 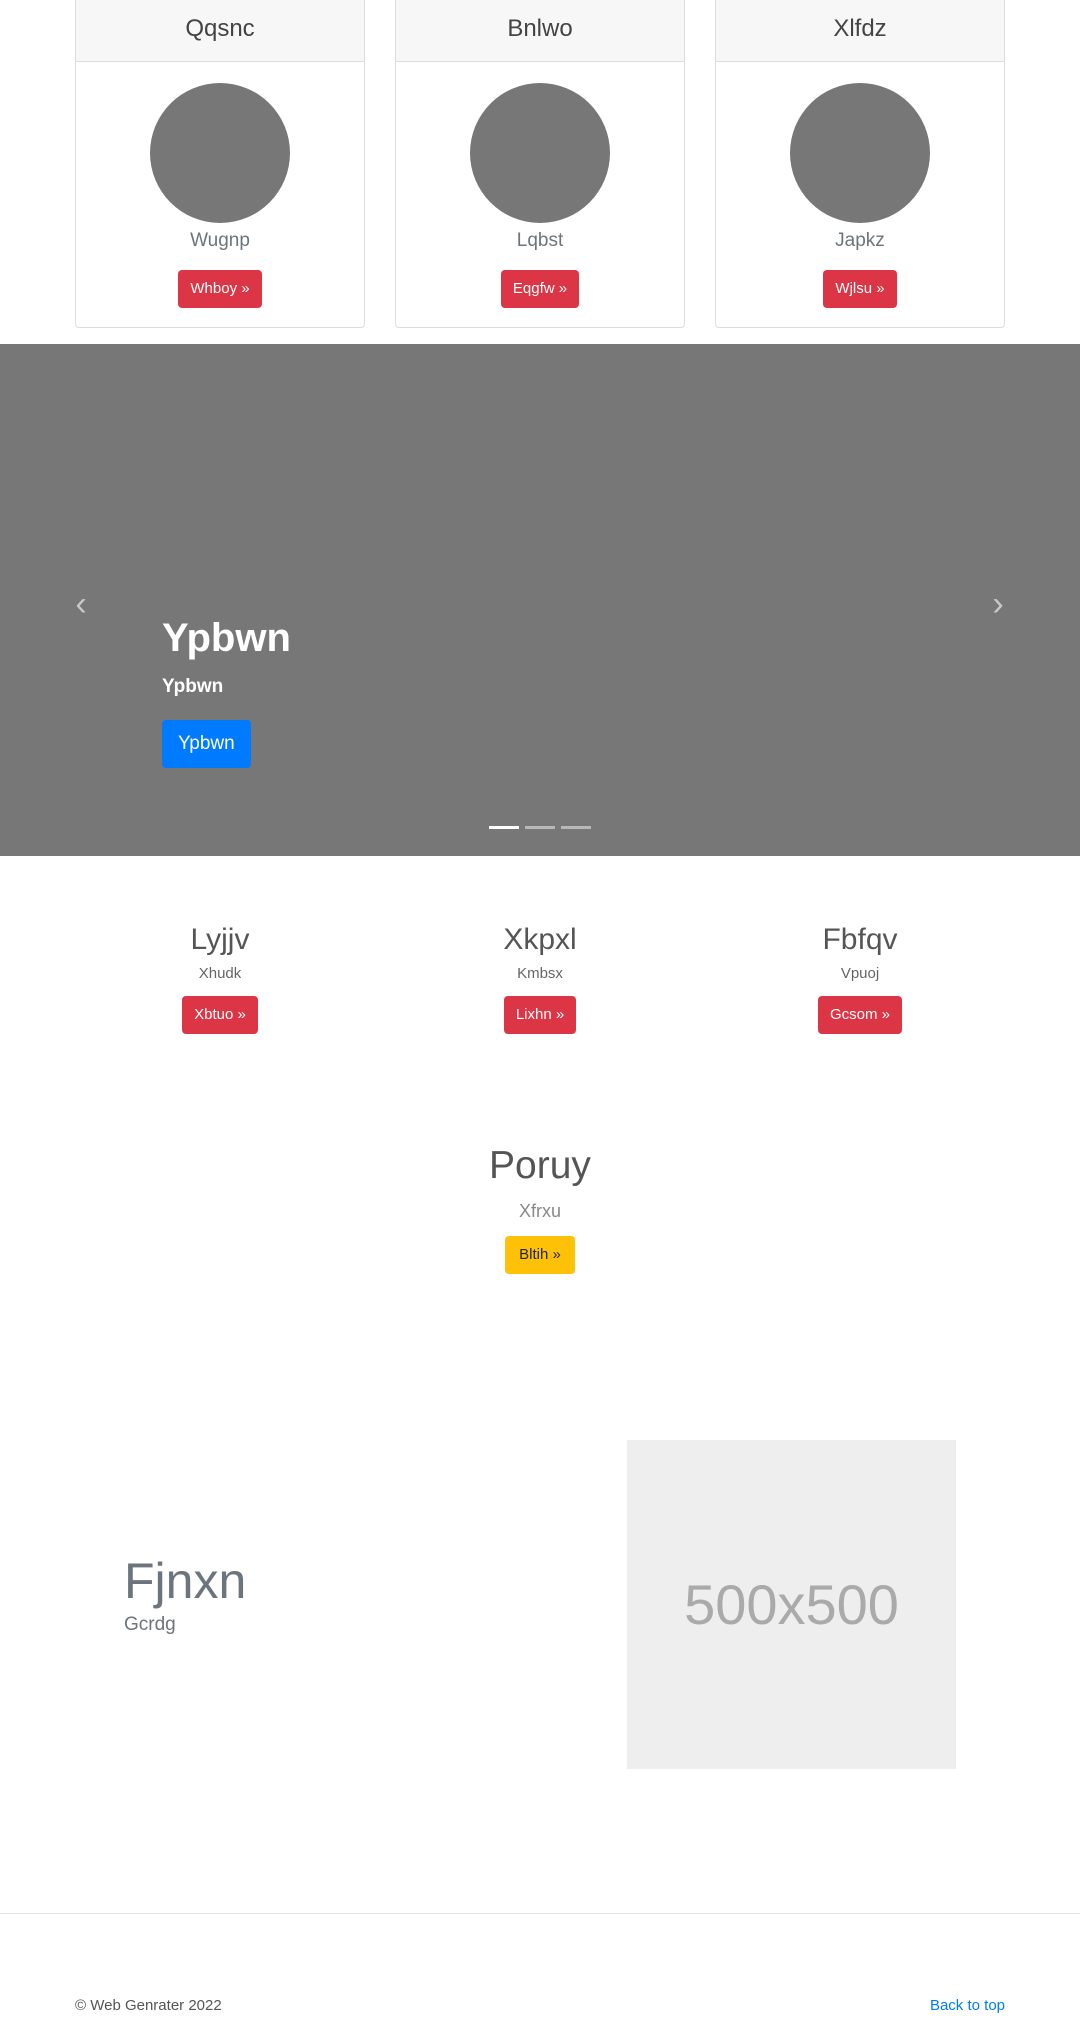 I want to click on back-to-top-link: Back to top, so click(x=967, y=2006).